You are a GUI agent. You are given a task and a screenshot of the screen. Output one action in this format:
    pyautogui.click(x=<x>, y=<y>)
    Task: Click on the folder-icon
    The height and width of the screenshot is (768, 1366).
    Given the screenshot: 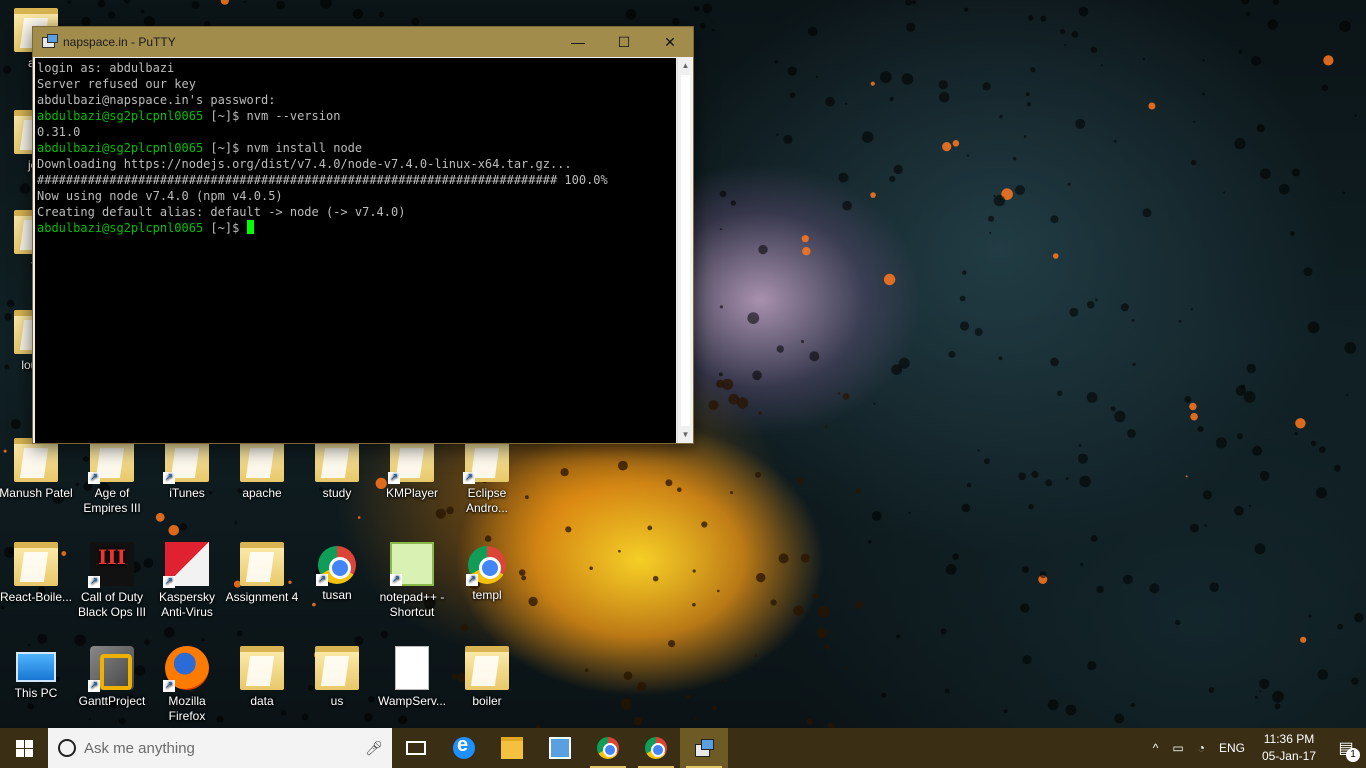 What is the action you would take?
    pyautogui.click(x=36, y=564)
    